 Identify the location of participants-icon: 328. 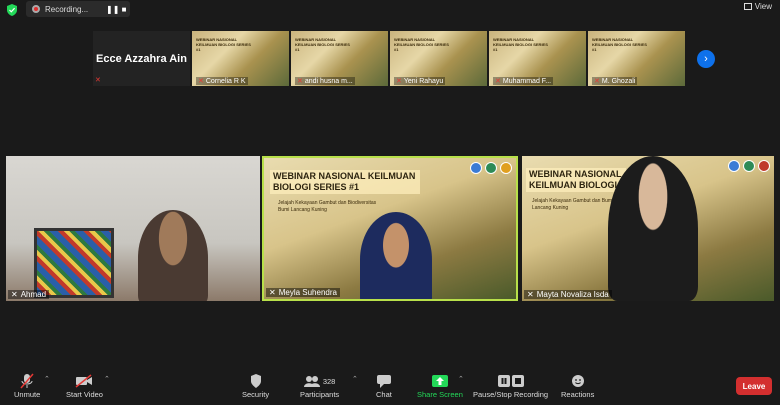
(319, 381).